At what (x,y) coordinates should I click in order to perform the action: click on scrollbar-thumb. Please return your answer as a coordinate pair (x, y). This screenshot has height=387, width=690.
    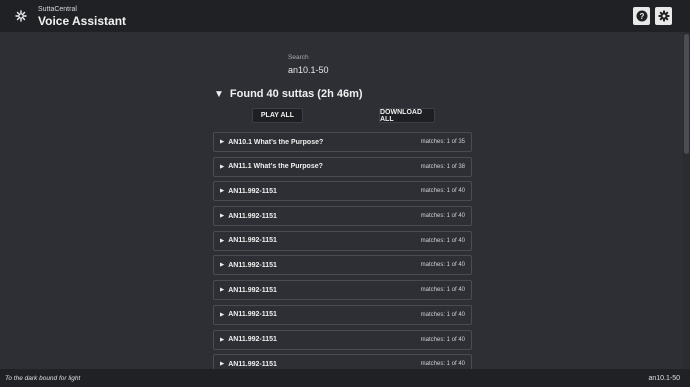
    Looking at the image, I should click on (686, 94).